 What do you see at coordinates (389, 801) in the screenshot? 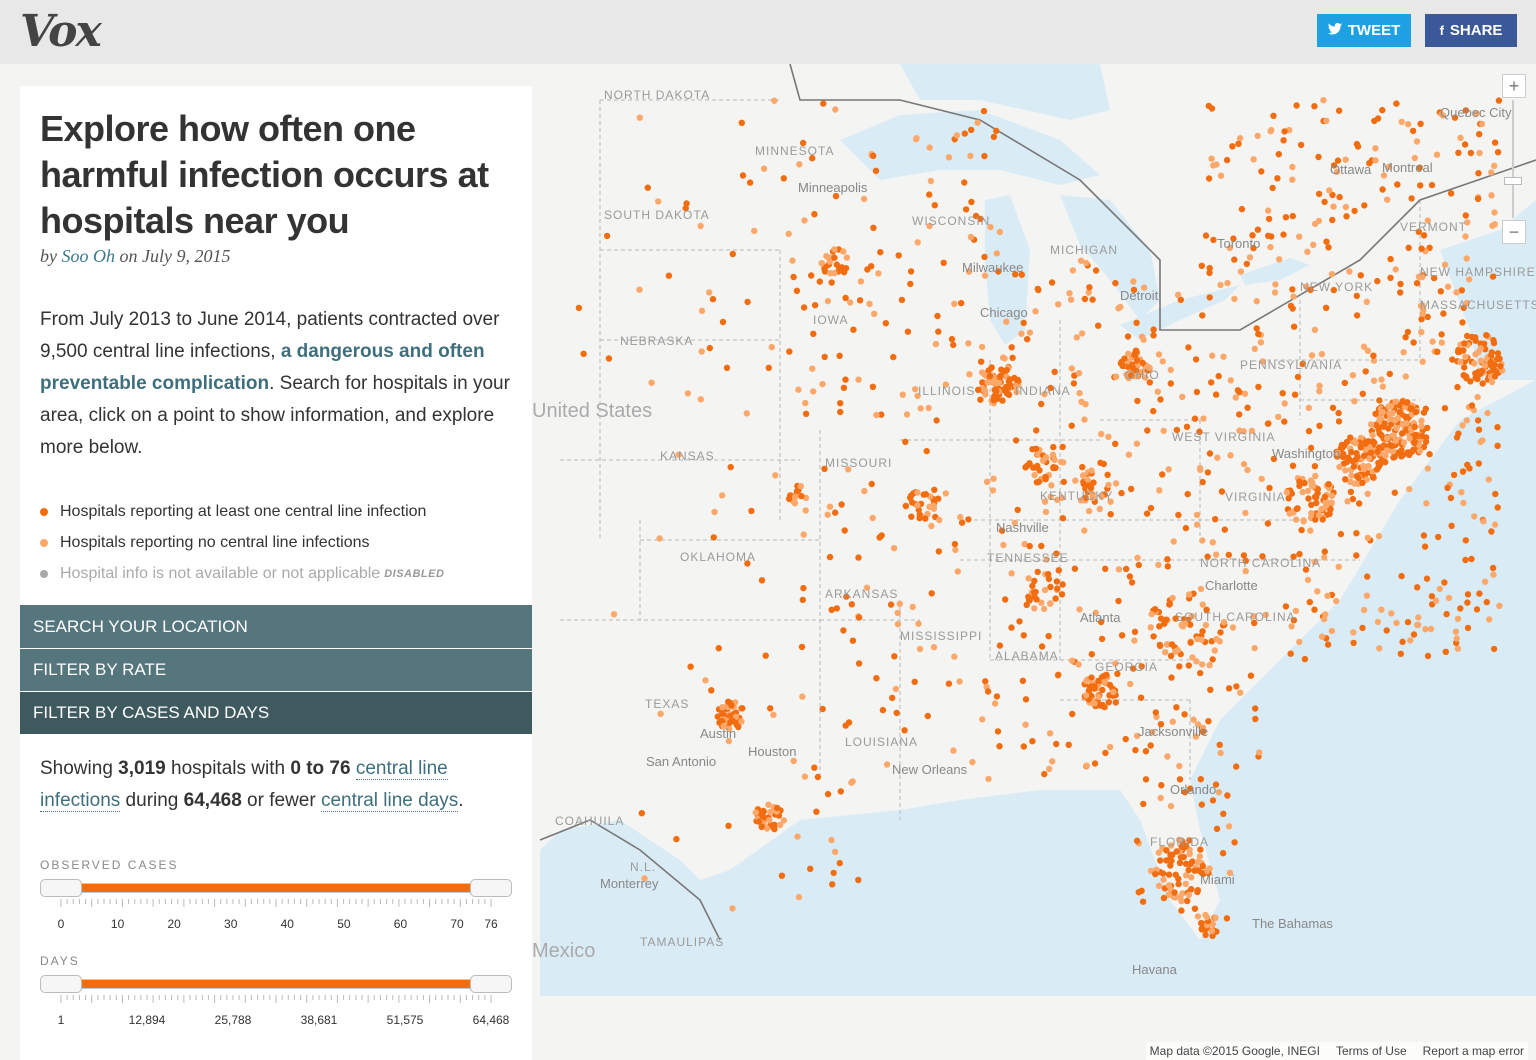
I see `central-line-days-link: central line days` at bounding box center [389, 801].